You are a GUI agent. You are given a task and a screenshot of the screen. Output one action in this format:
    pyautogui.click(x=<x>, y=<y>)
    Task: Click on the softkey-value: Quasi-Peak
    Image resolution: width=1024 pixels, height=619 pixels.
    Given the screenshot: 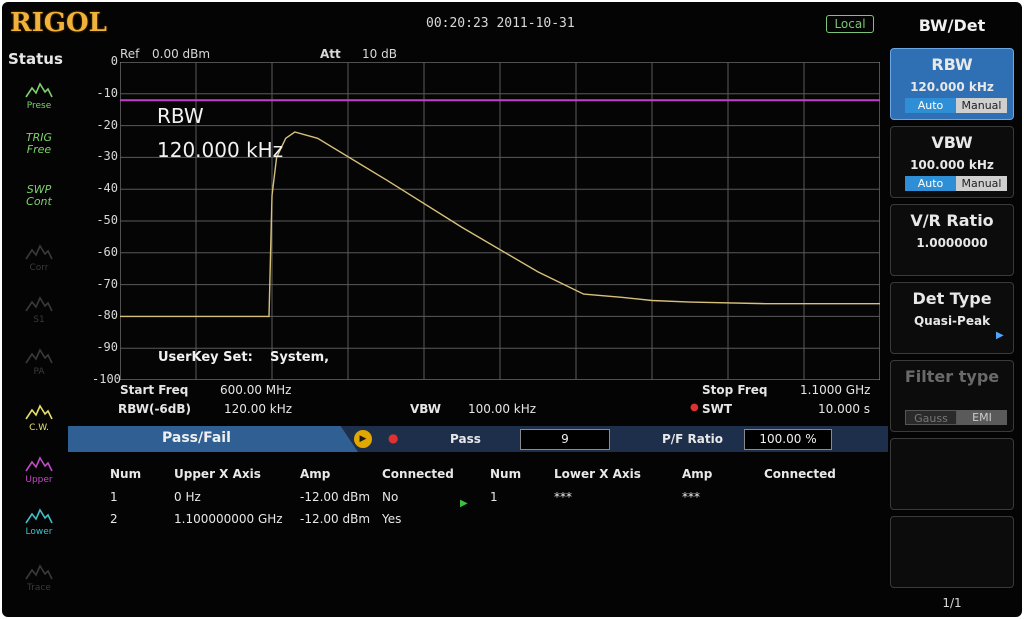 What is the action you would take?
    pyautogui.click(x=952, y=321)
    